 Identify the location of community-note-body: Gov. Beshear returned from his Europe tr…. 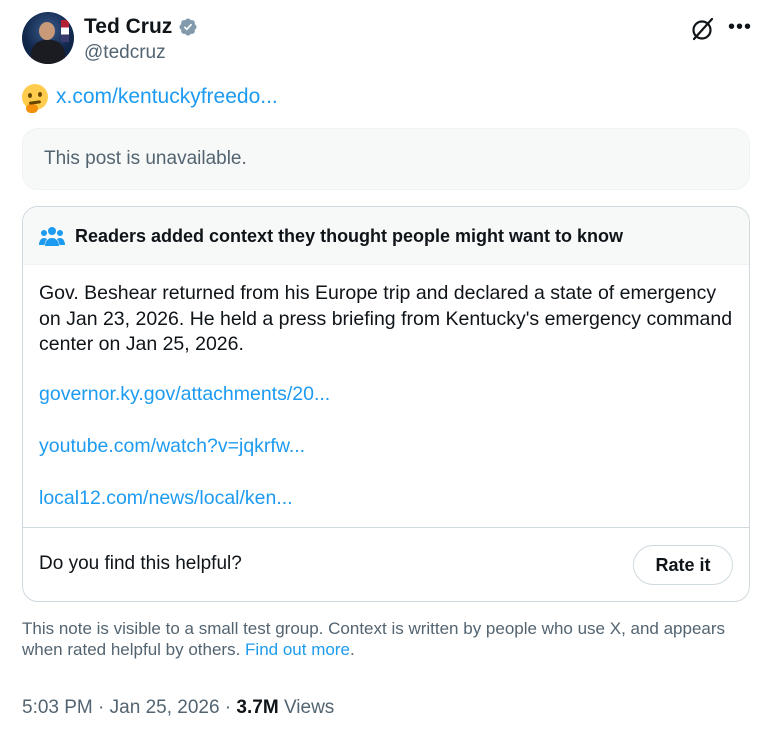
(386, 318).